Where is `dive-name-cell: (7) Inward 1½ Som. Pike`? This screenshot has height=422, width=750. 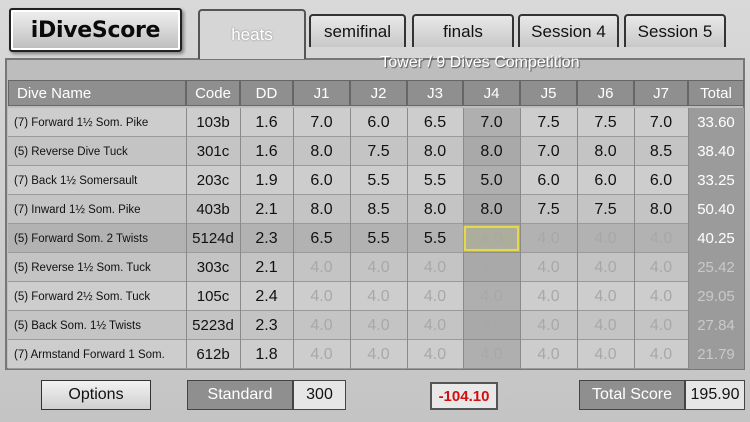 dive-name-cell: (7) Inward 1½ Som. Pike is located at coordinates (77, 209).